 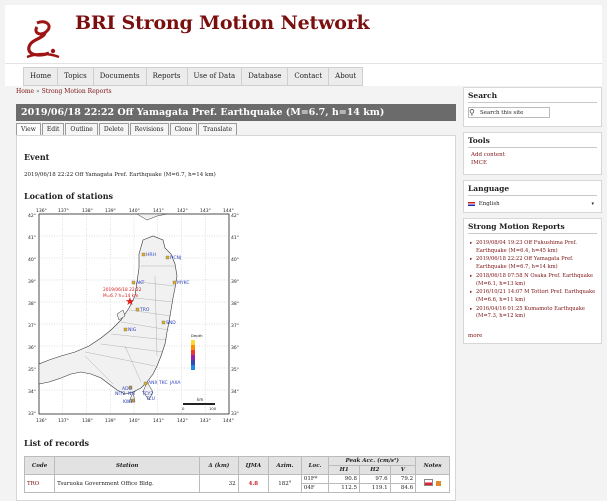 What do you see at coordinates (532, 204) in the screenshot?
I see `language-select: English ▾` at bounding box center [532, 204].